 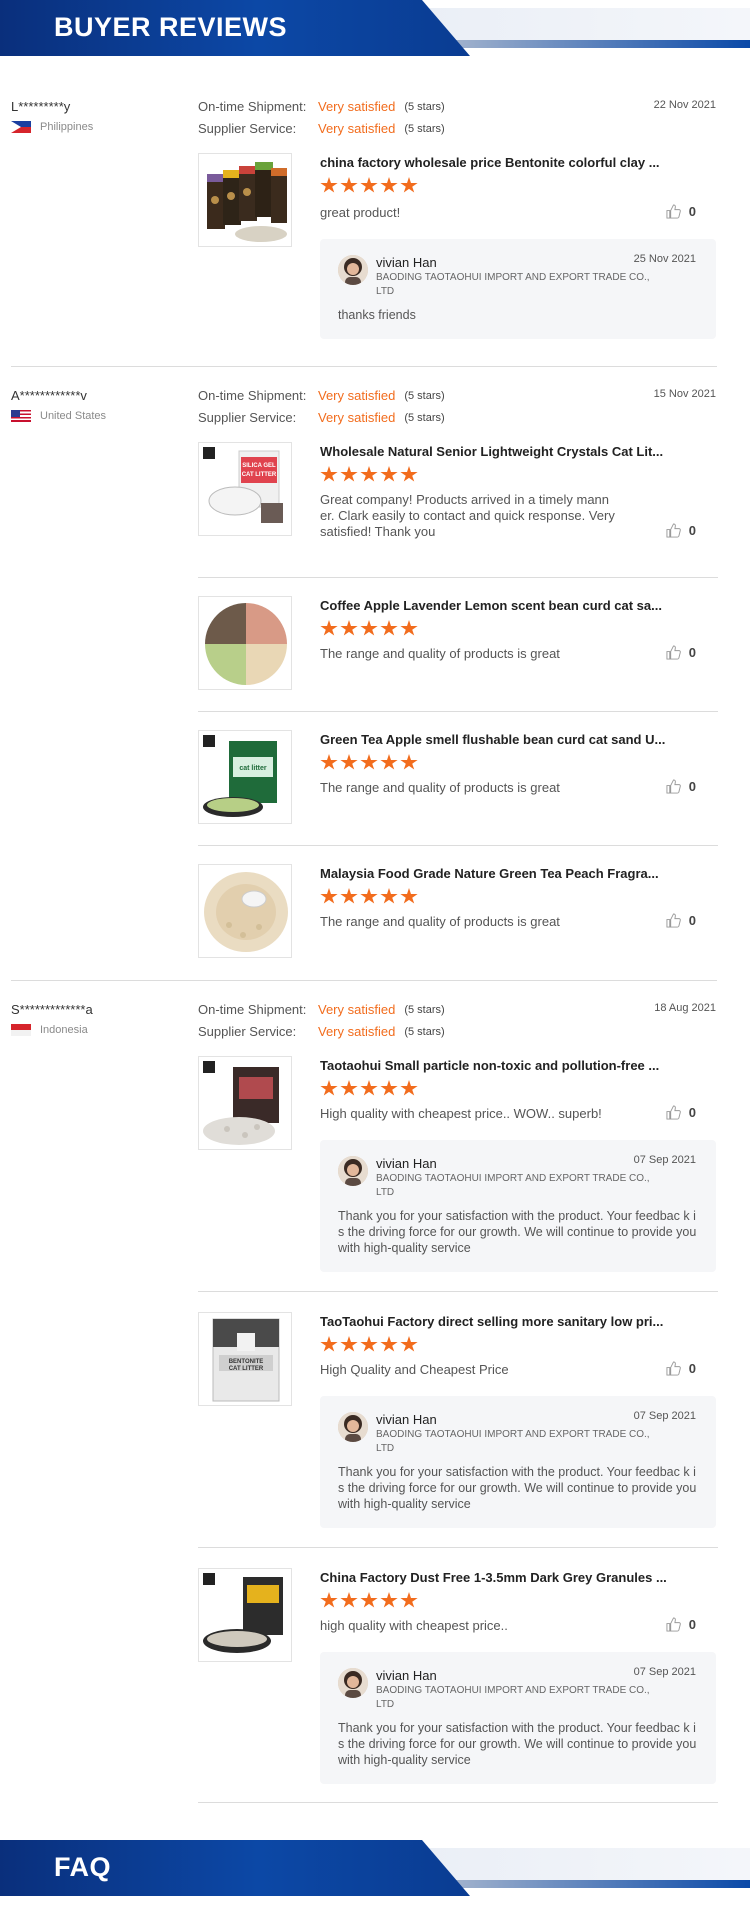 What do you see at coordinates (64, 1030) in the screenshot?
I see `country-name: Indonesia` at bounding box center [64, 1030].